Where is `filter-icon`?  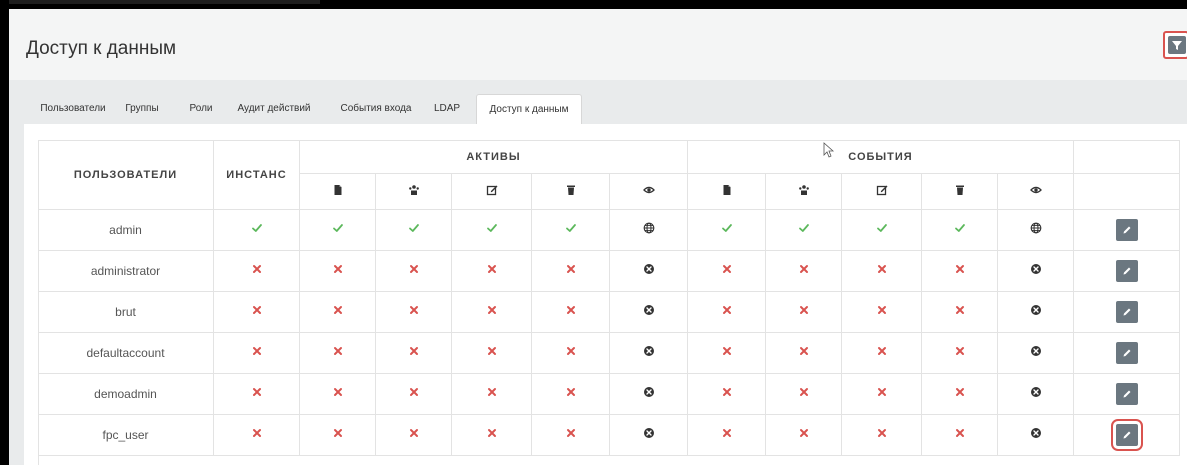
filter-icon is located at coordinates (1177, 45).